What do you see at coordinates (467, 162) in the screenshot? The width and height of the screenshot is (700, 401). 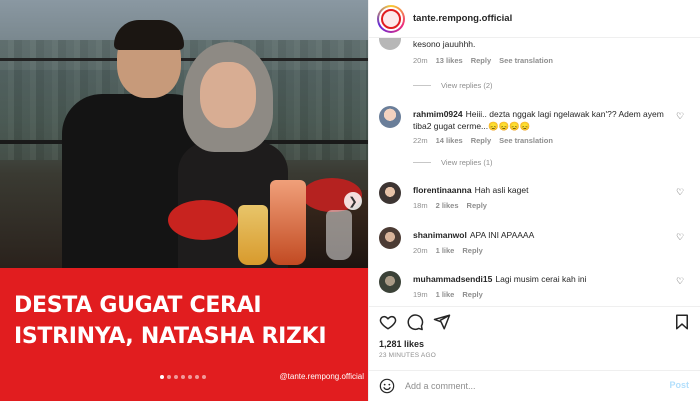 I see `view-replies-label: View replies (1)` at bounding box center [467, 162].